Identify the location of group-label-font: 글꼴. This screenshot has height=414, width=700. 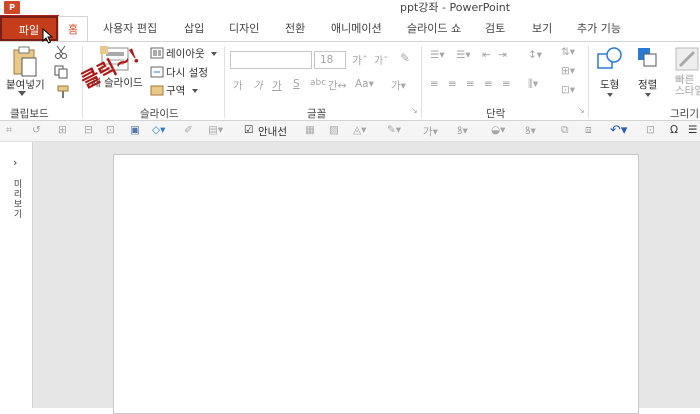
(317, 114).